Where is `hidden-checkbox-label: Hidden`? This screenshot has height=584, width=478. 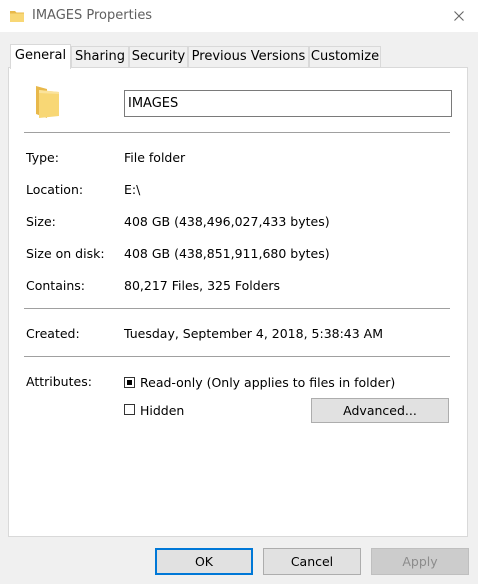 hidden-checkbox-label: Hidden is located at coordinates (162, 410).